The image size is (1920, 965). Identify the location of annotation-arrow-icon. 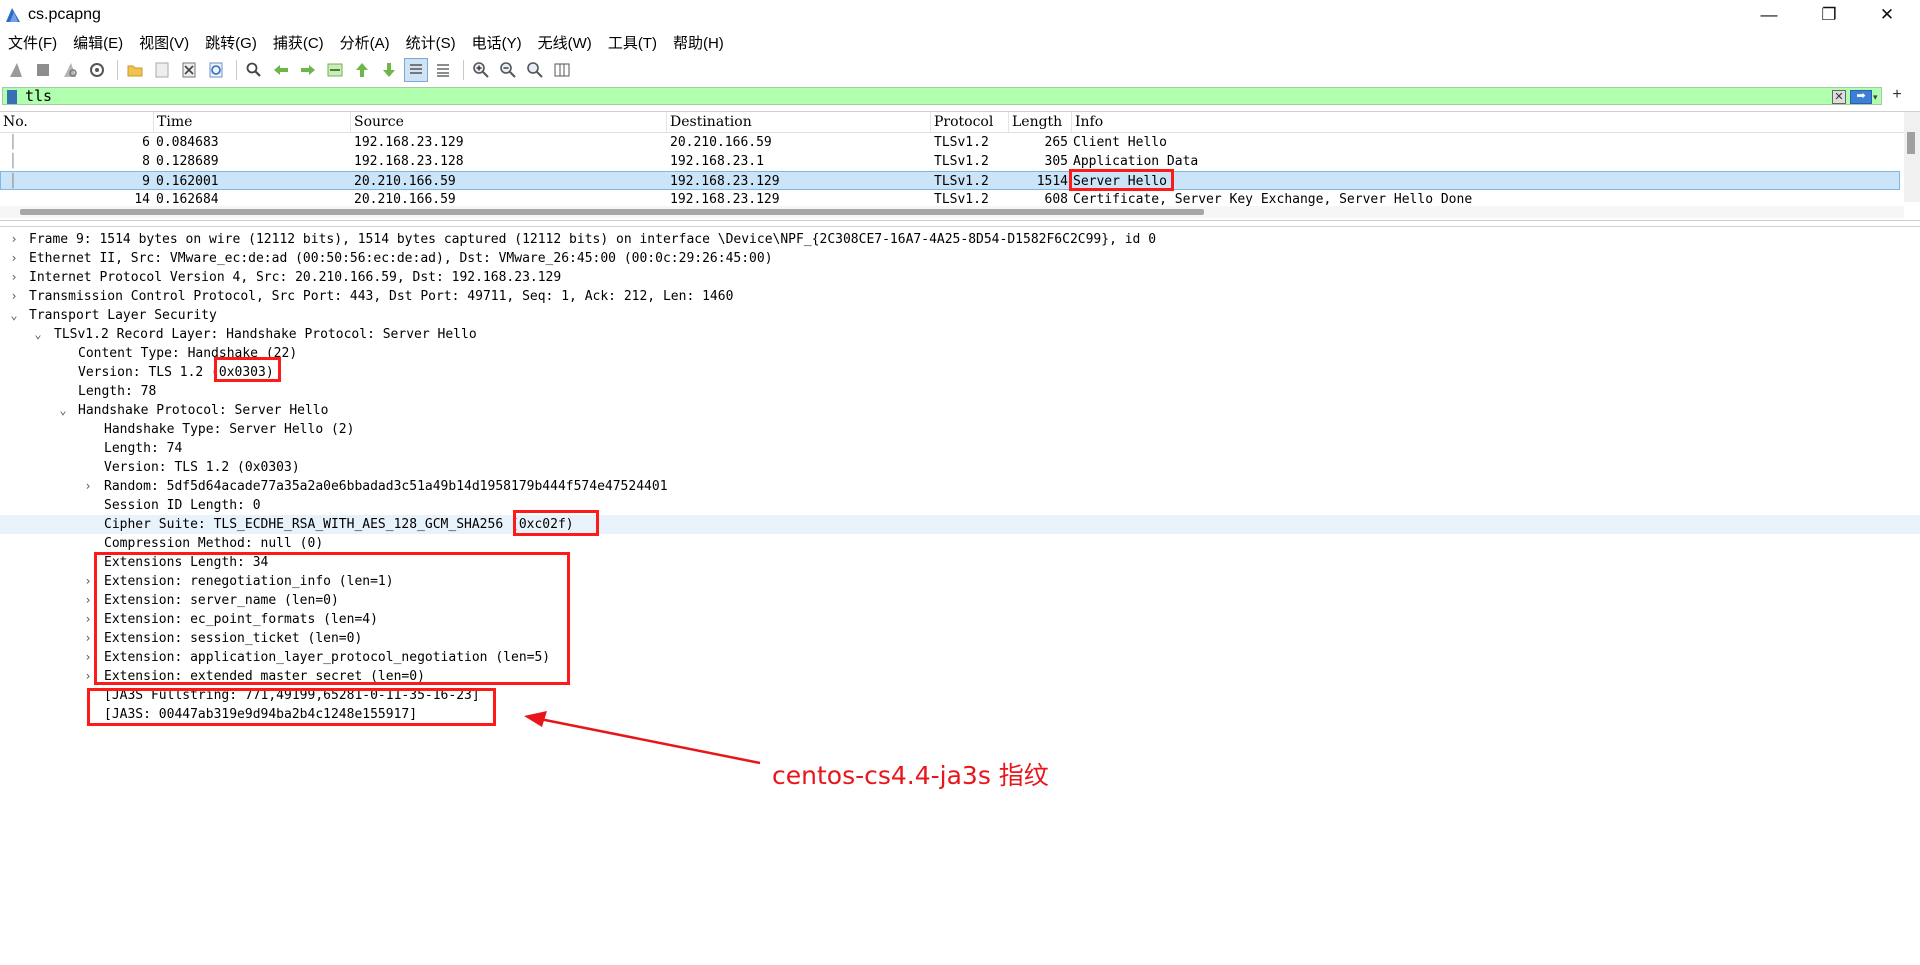
(642, 738).